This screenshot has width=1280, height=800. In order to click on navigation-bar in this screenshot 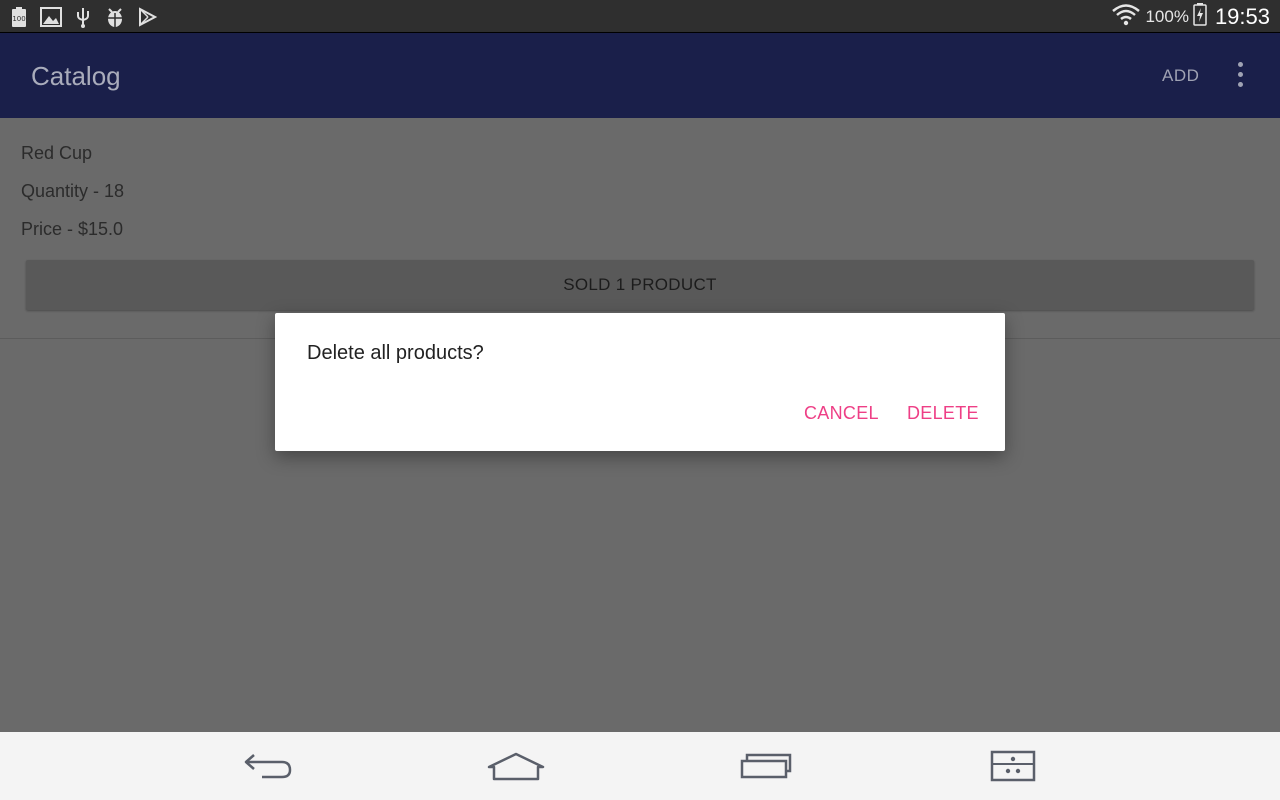, I will do `click(640, 766)`.